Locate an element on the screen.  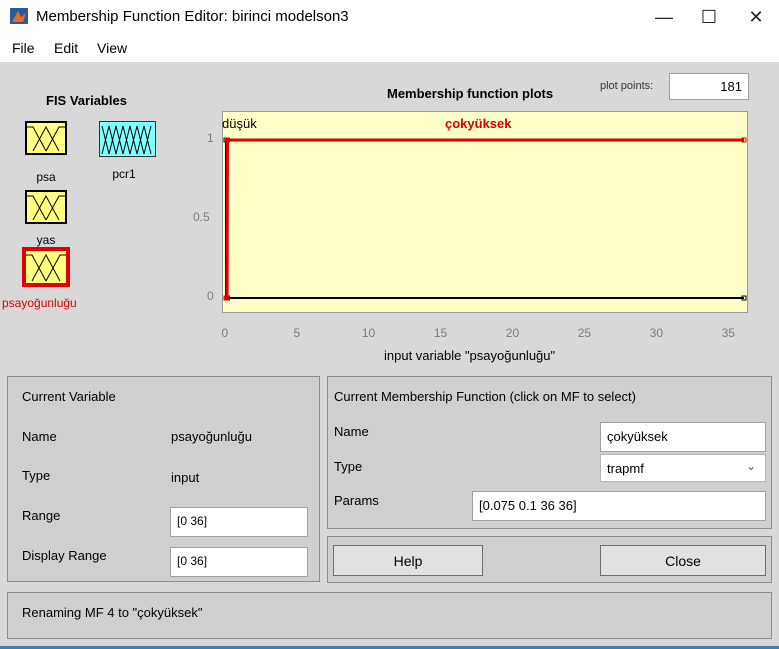
matlab-app-icon is located at coordinates (19, 16).